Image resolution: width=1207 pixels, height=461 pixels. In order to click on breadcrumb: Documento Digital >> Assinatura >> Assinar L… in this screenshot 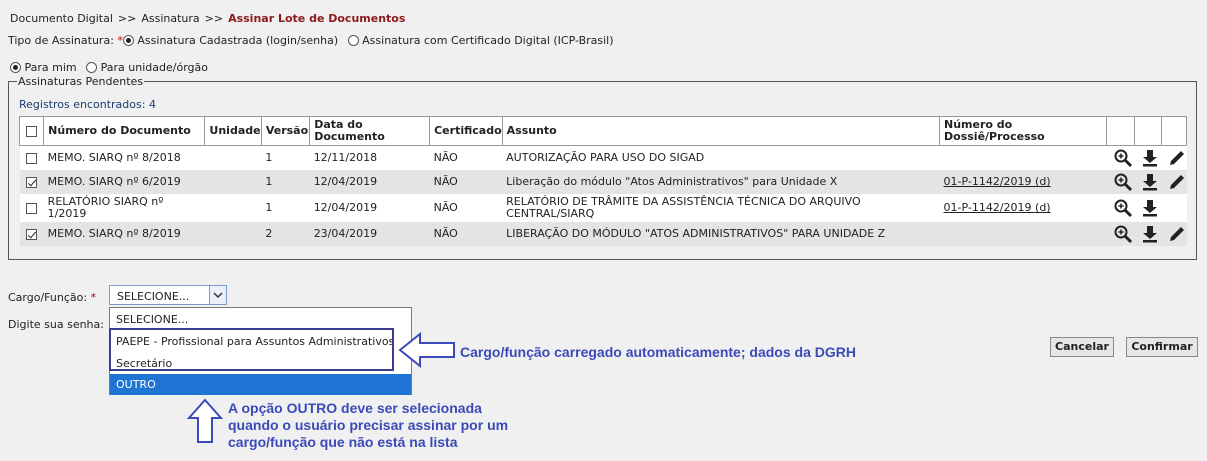, I will do `click(207, 18)`.